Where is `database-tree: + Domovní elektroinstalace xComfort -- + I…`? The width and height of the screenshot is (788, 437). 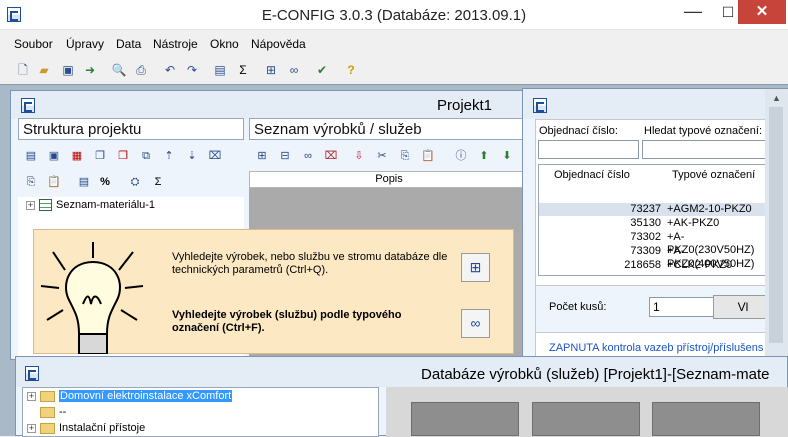 database-tree: + Domovní elektroinstalace xComfort -- + I… is located at coordinates (200, 412).